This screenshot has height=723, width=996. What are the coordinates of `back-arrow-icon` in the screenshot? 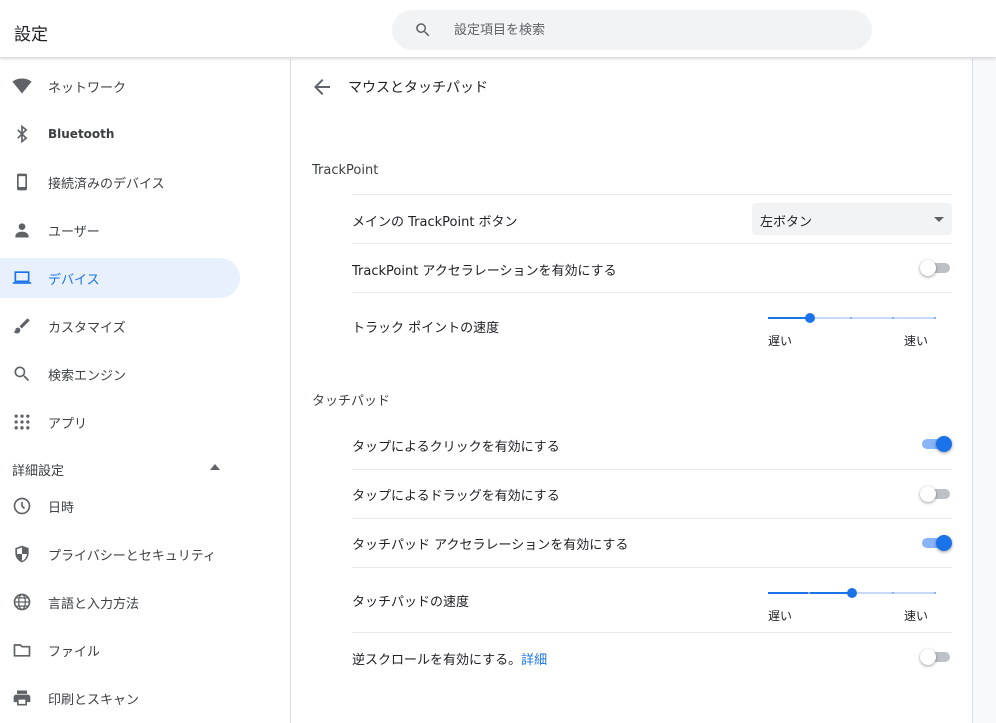 It's located at (322, 87).